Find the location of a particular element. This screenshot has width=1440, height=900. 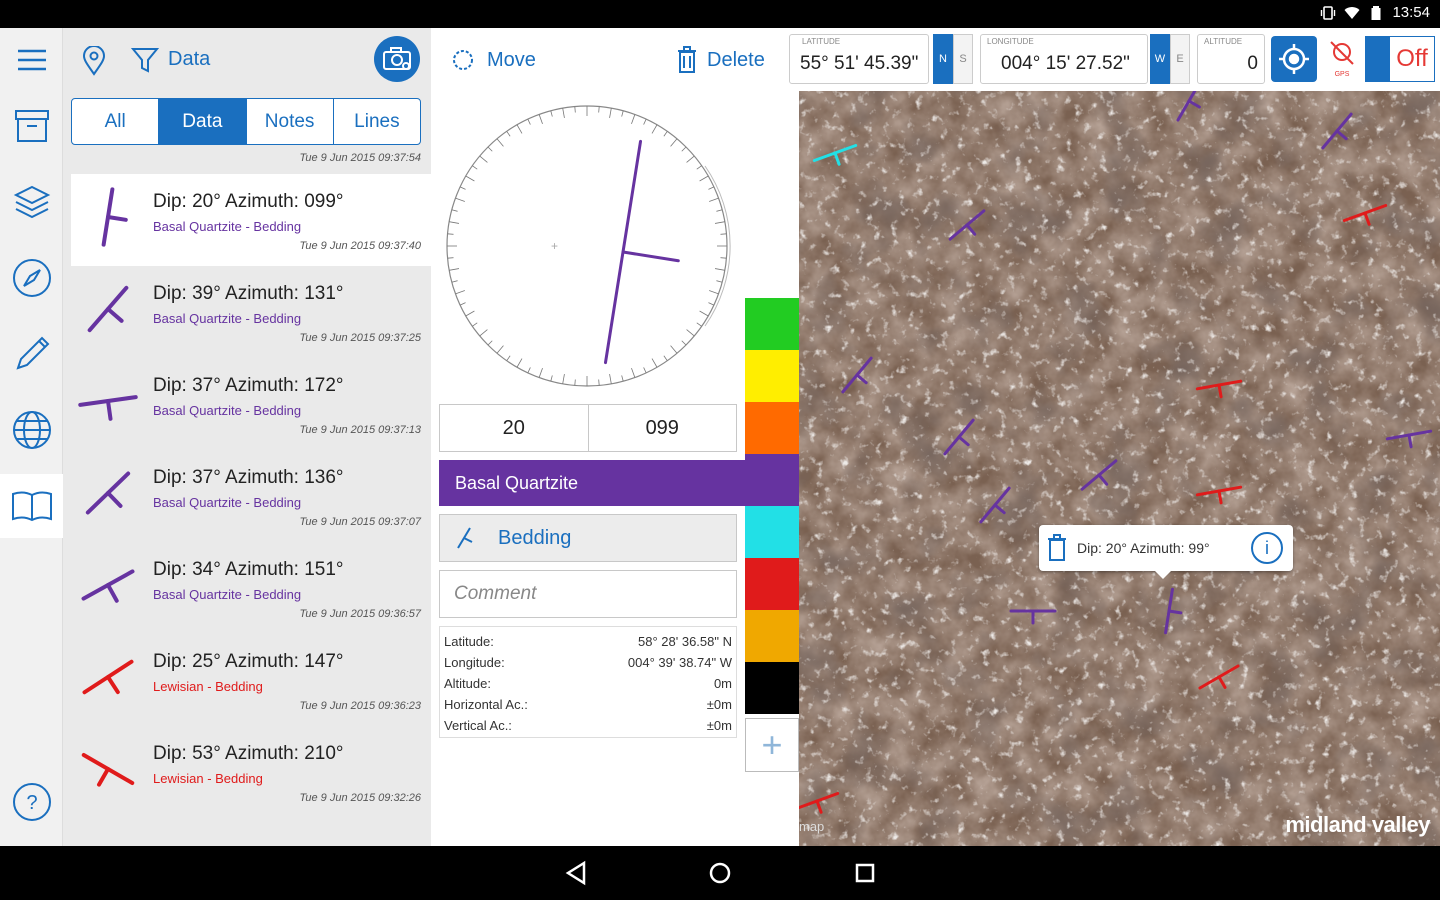

add-unit-button: + is located at coordinates (772, 745).